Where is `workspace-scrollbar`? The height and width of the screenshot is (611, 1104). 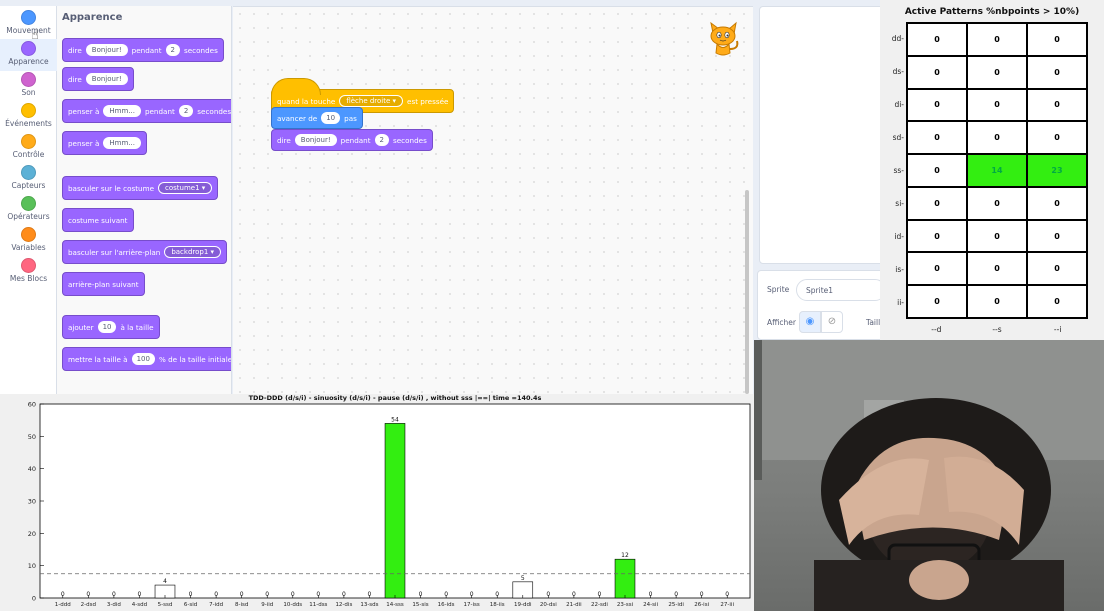 workspace-scrollbar is located at coordinates (747, 292).